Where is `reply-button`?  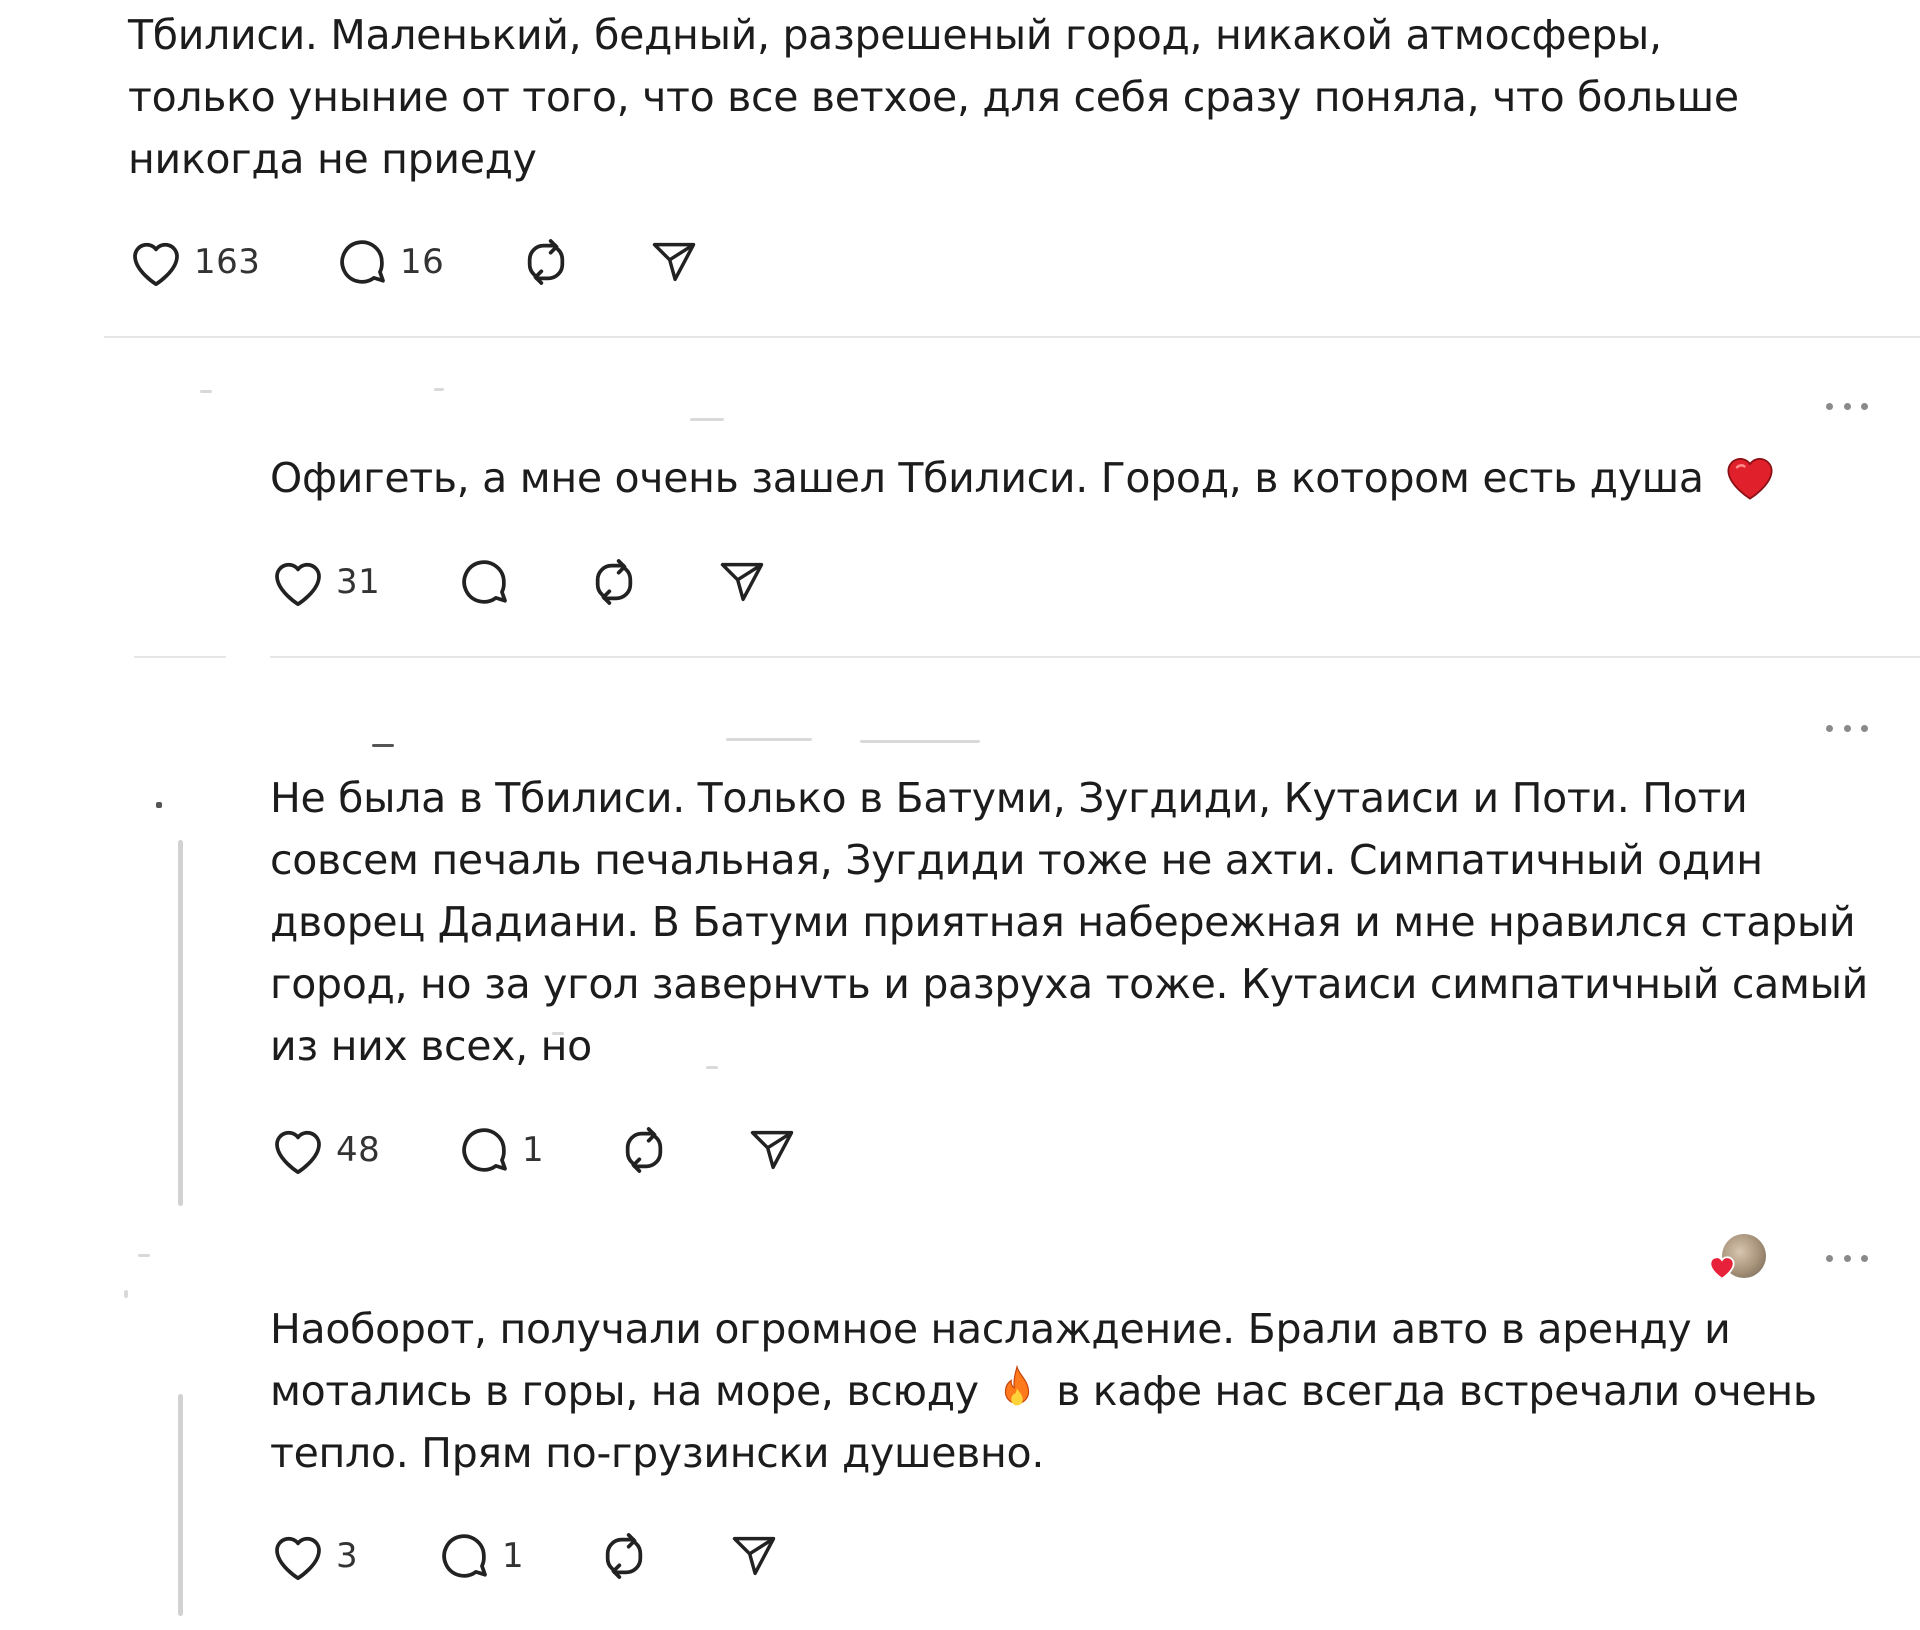 reply-button is located at coordinates (484, 582).